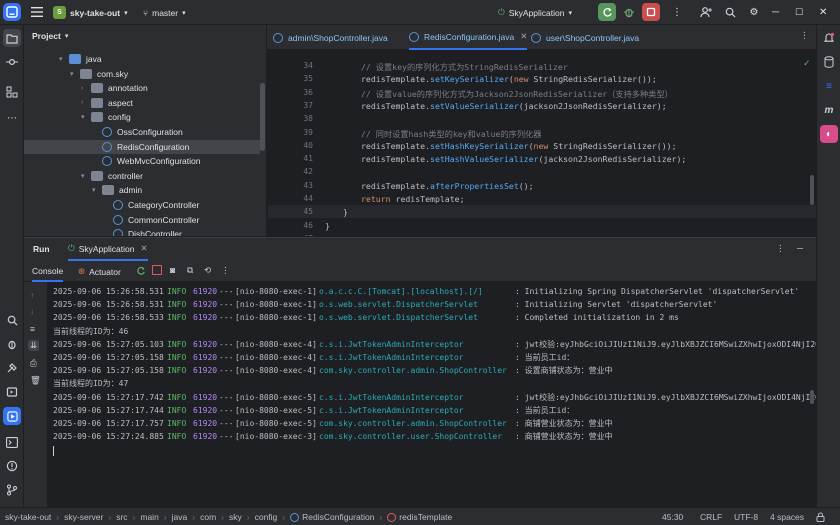 This screenshot has height=525, width=840. What do you see at coordinates (37, 12) in the screenshot?
I see `main-menu-icon` at bounding box center [37, 12].